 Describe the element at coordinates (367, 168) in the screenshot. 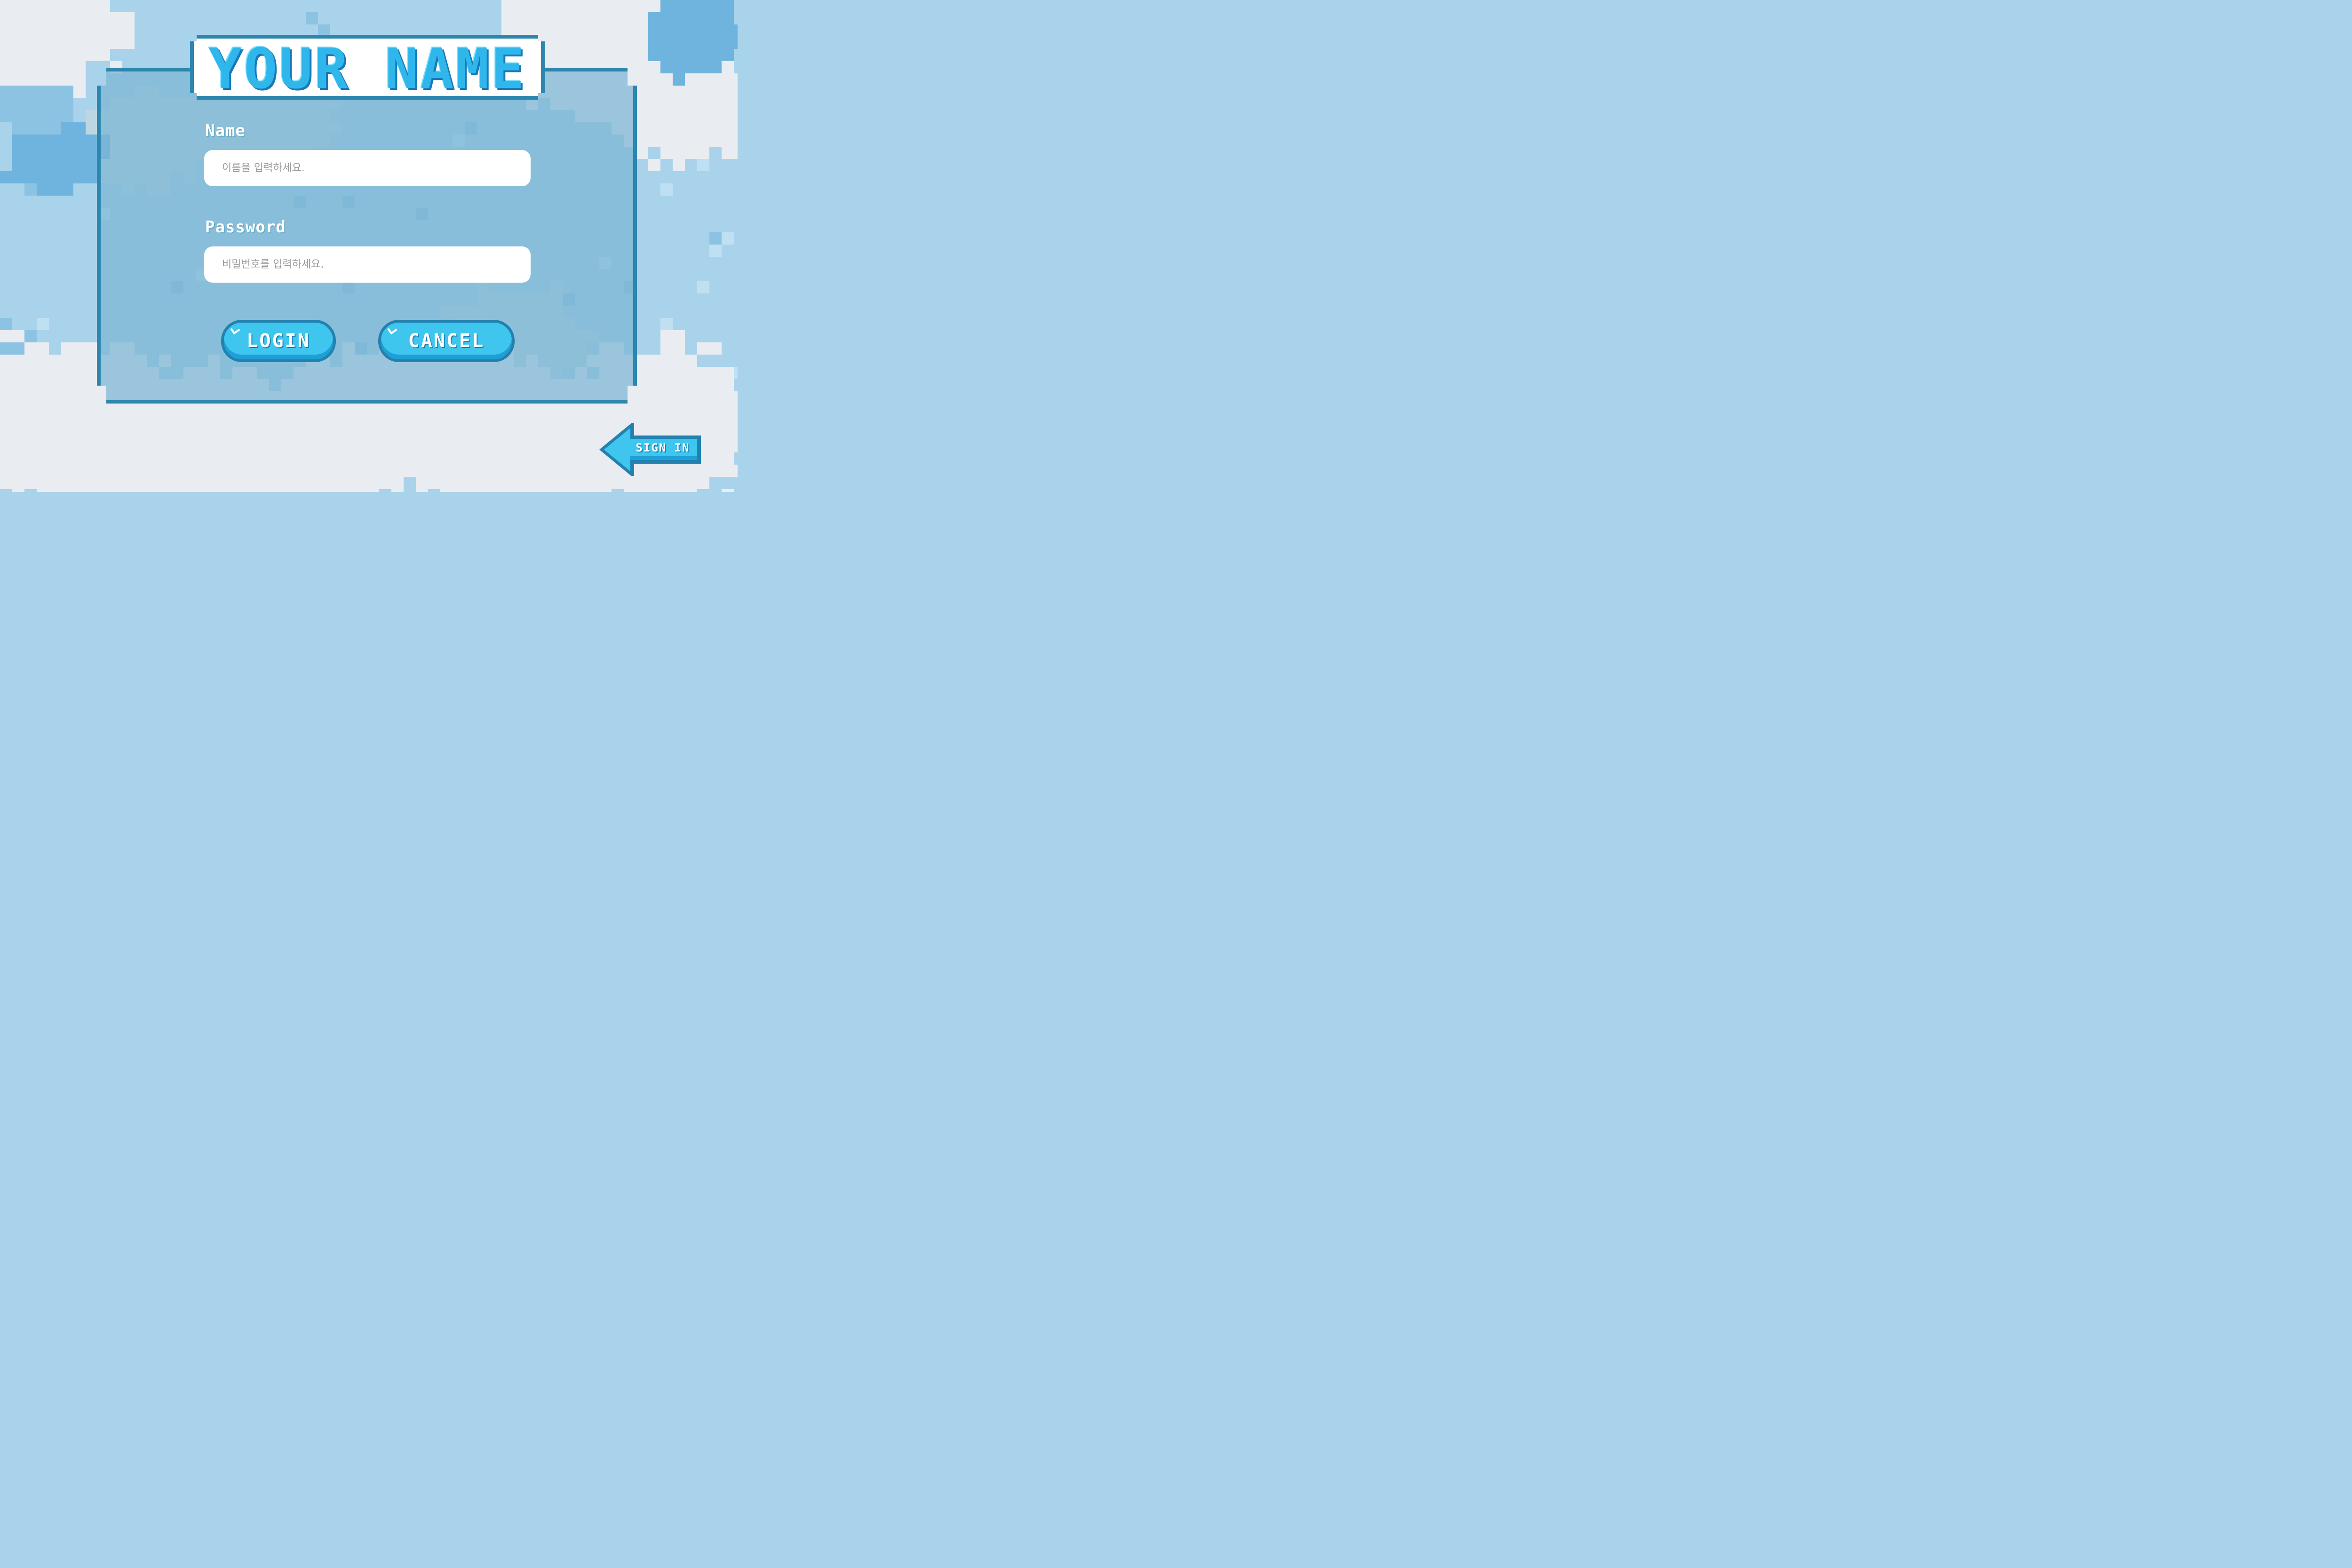

I see `name-input` at that location.